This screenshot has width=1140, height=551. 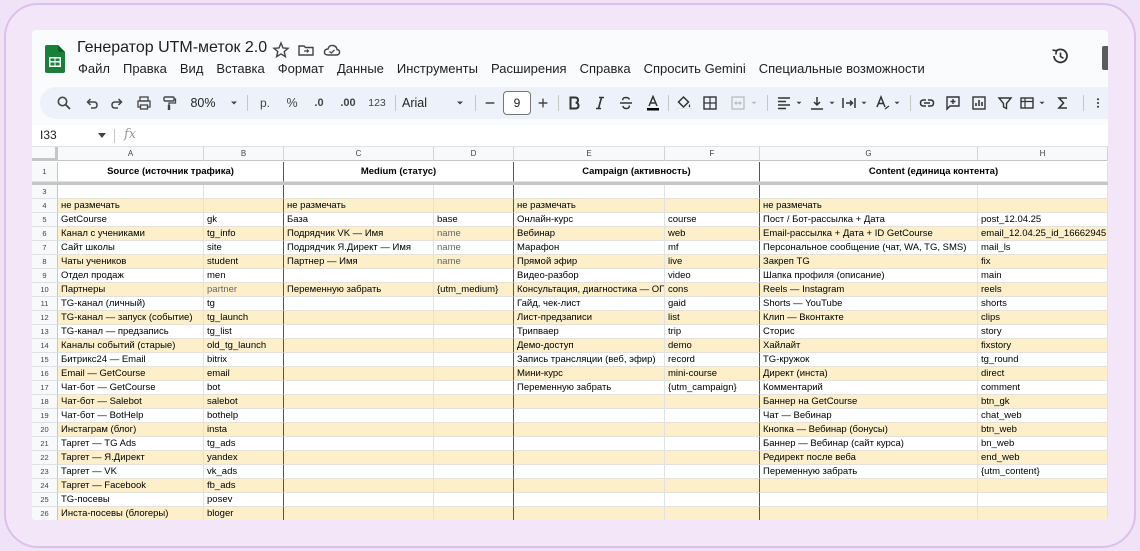 I want to click on cell-b: fb_ads, so click(x=244, y=486).